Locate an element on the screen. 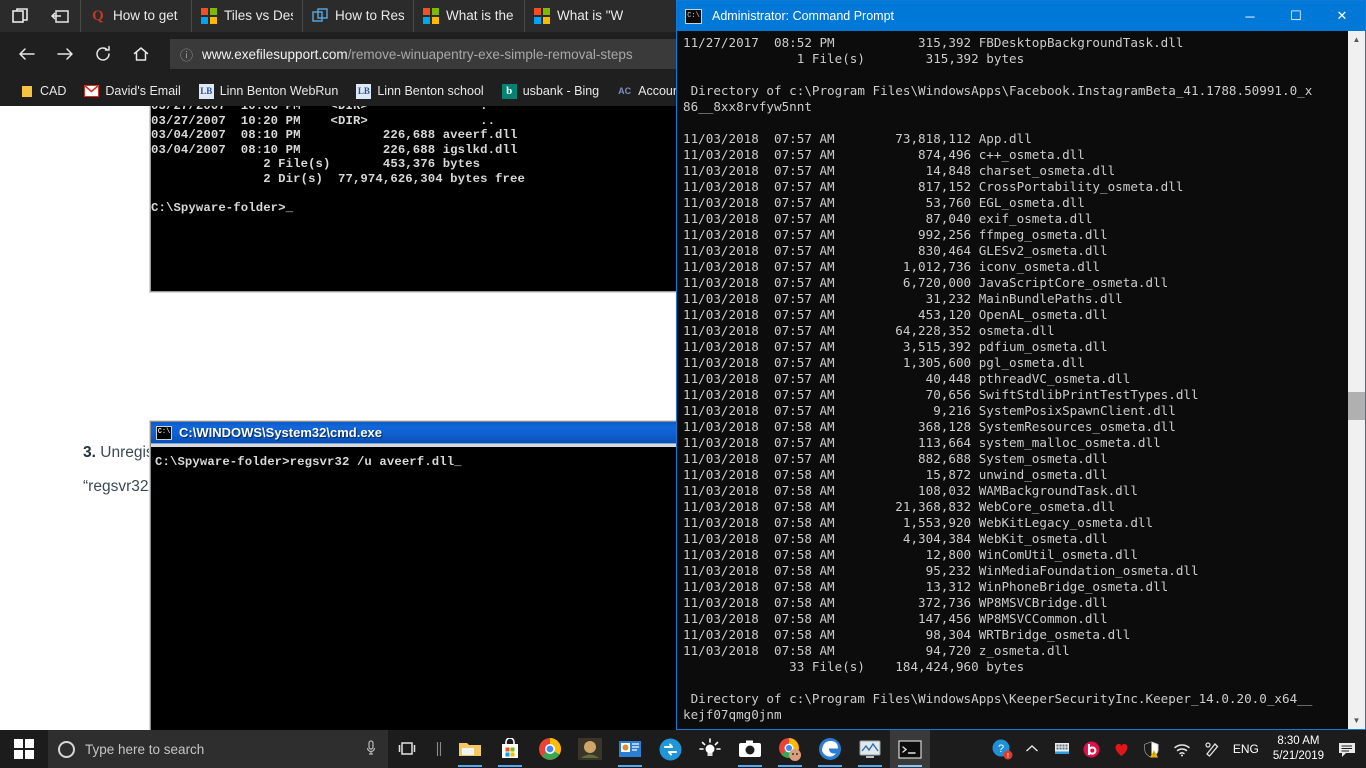 The width and height of the screenshot is (1366, 768). cortana-icon is located at coordinates (66, 749).